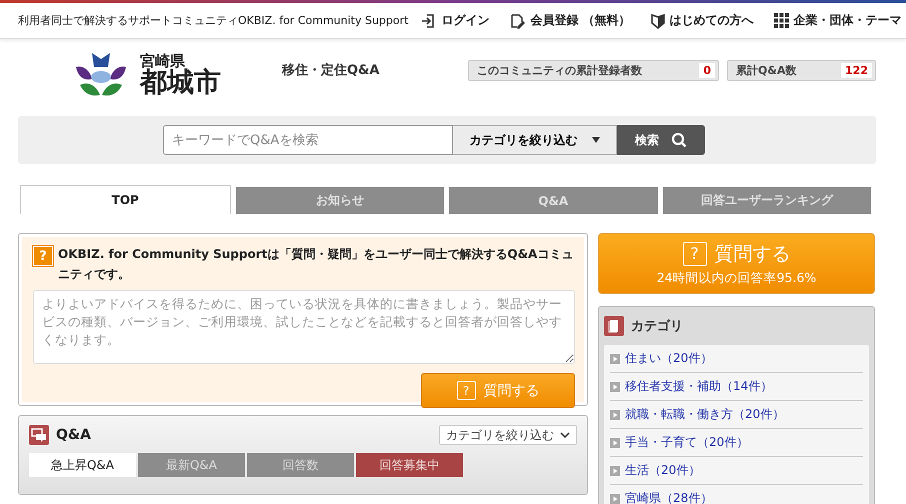 The width and height of the screenshot is (906, 504). What do you see at coordinates (213, 20) in the screenshot?
I see `site-tagline: 利用者同士で解決するサポートコミュニティOKBIZ. for Community Support` at bounding box center [213, 20].